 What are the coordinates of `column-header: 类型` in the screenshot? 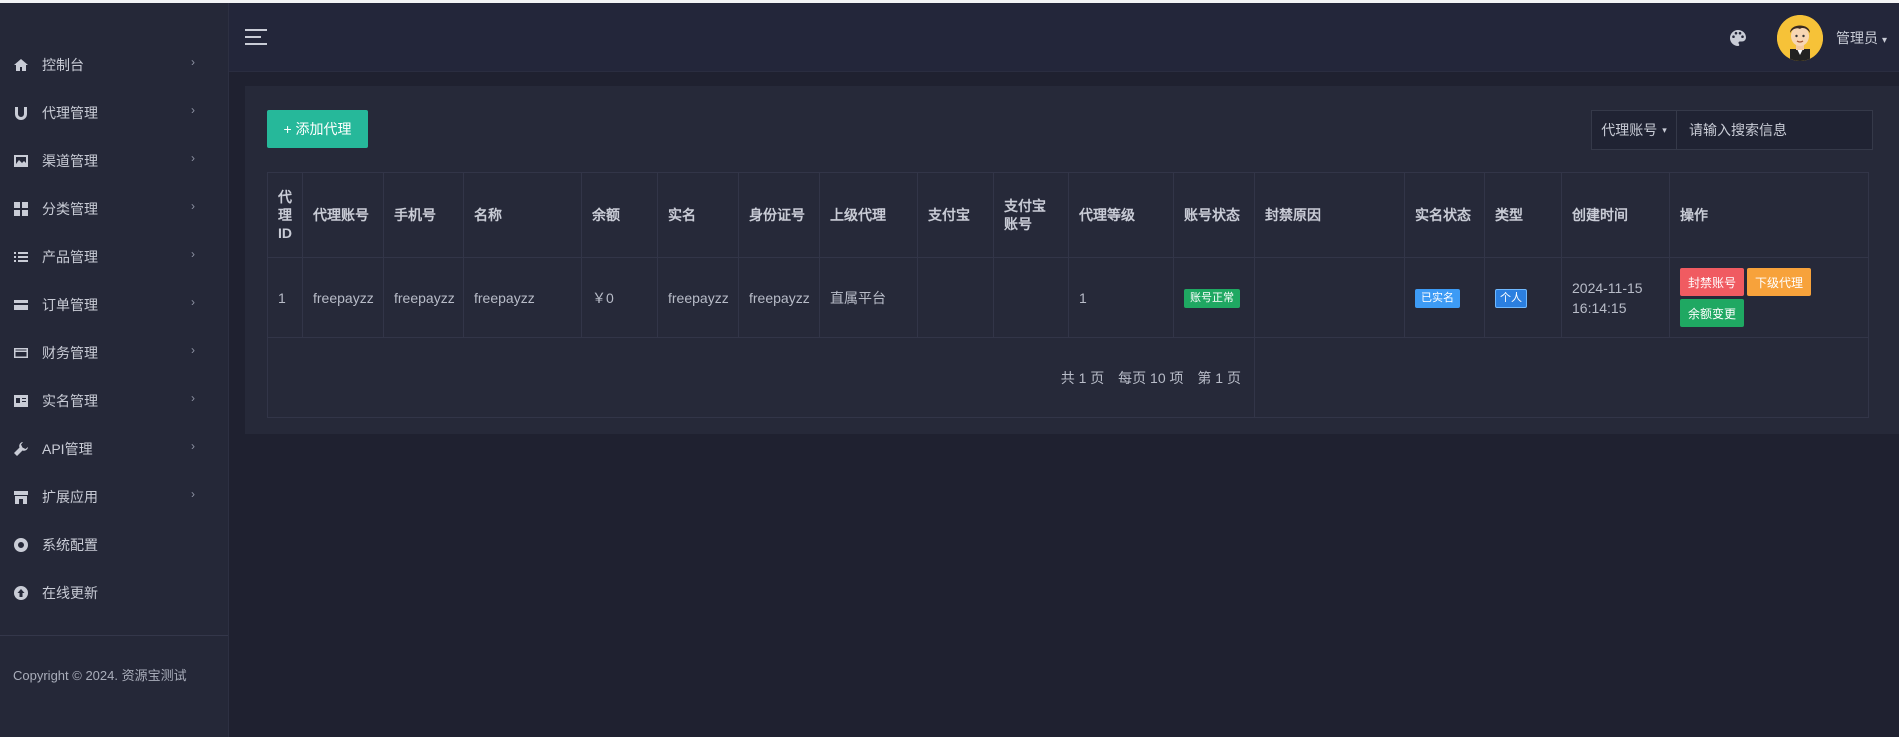 It's located at (1523, 215).